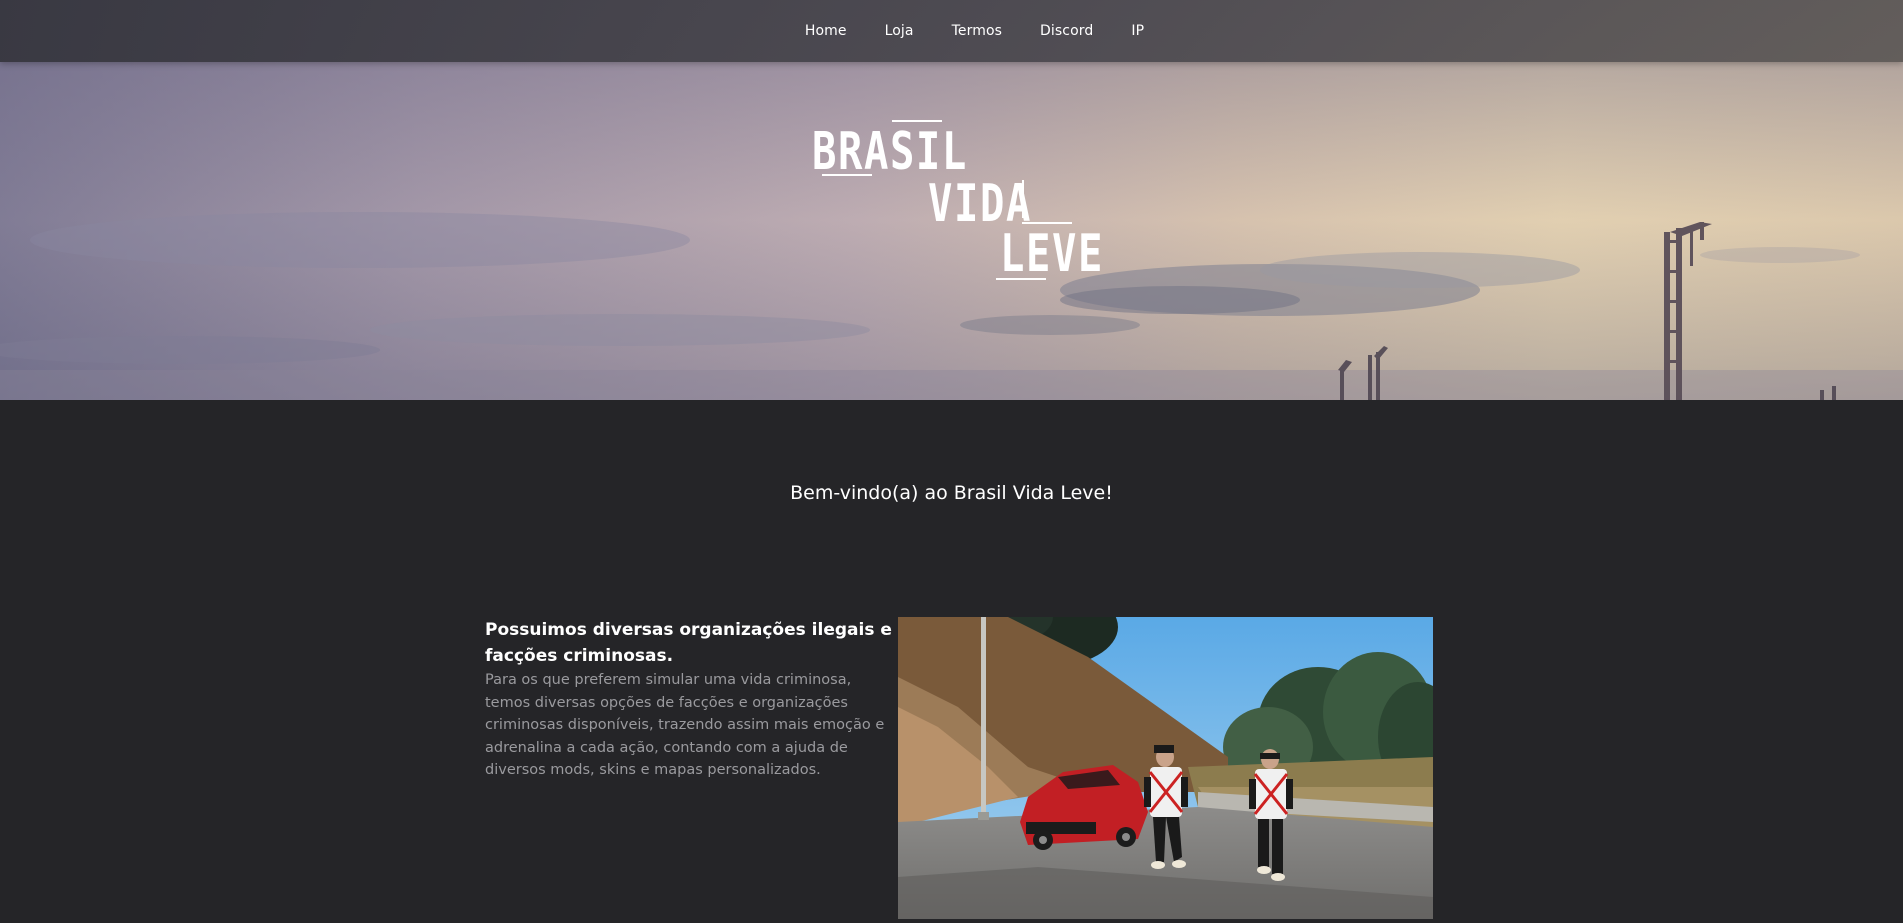 The width and height of the screenshot is (1903, 923). I want to click on logo-word-brasil: BRASIL, so click(890, 152).